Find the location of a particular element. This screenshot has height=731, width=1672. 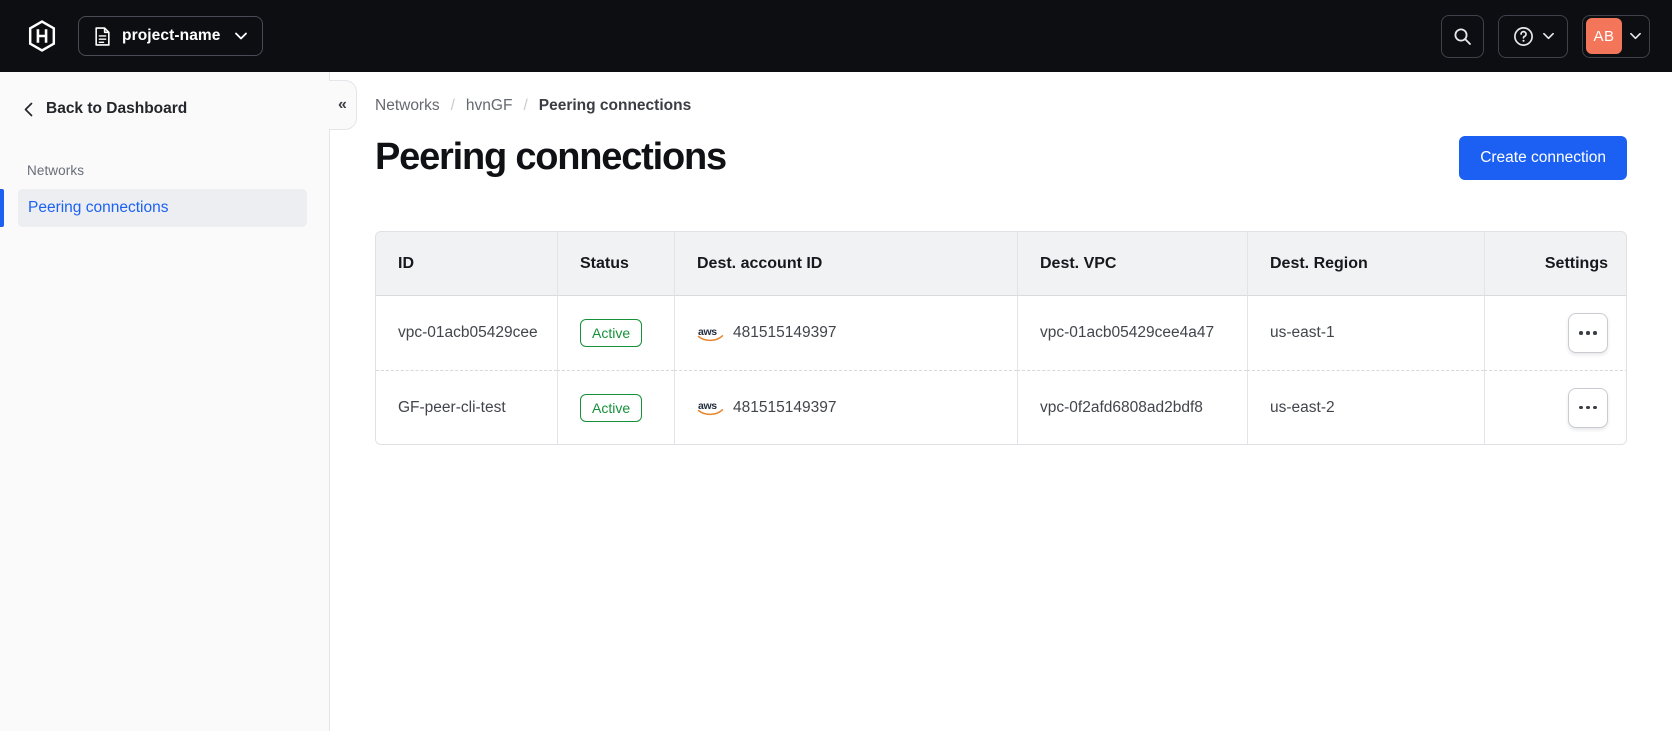

project-switcher: project-name is located at coordinates (170, 36).